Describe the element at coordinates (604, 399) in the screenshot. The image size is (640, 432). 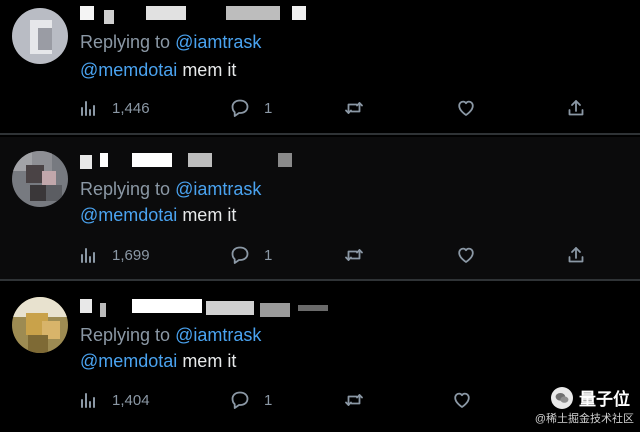
I see `watermark-brand: 量子位` at that location.